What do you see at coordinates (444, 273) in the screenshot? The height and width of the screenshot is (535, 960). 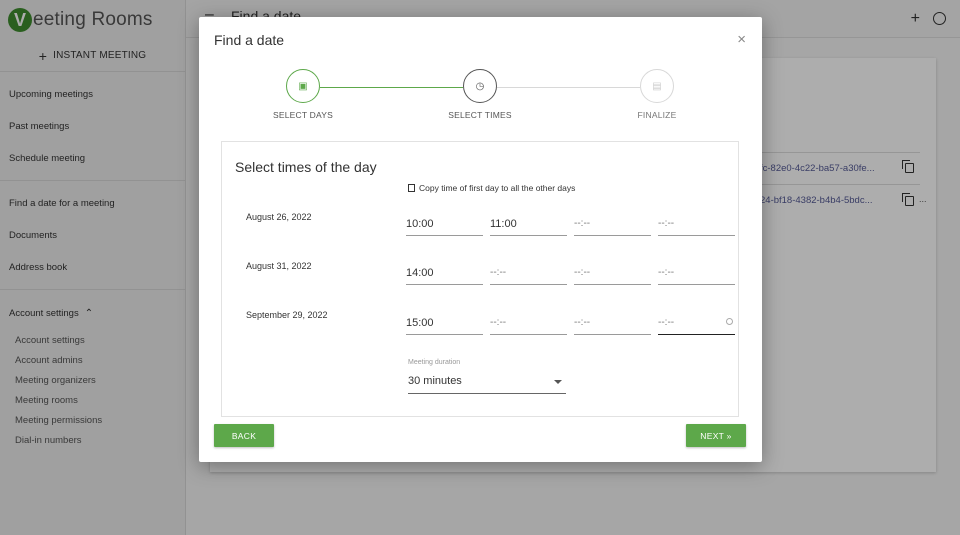 I see `time-input: 14:00` at bounding box center [444, 273].